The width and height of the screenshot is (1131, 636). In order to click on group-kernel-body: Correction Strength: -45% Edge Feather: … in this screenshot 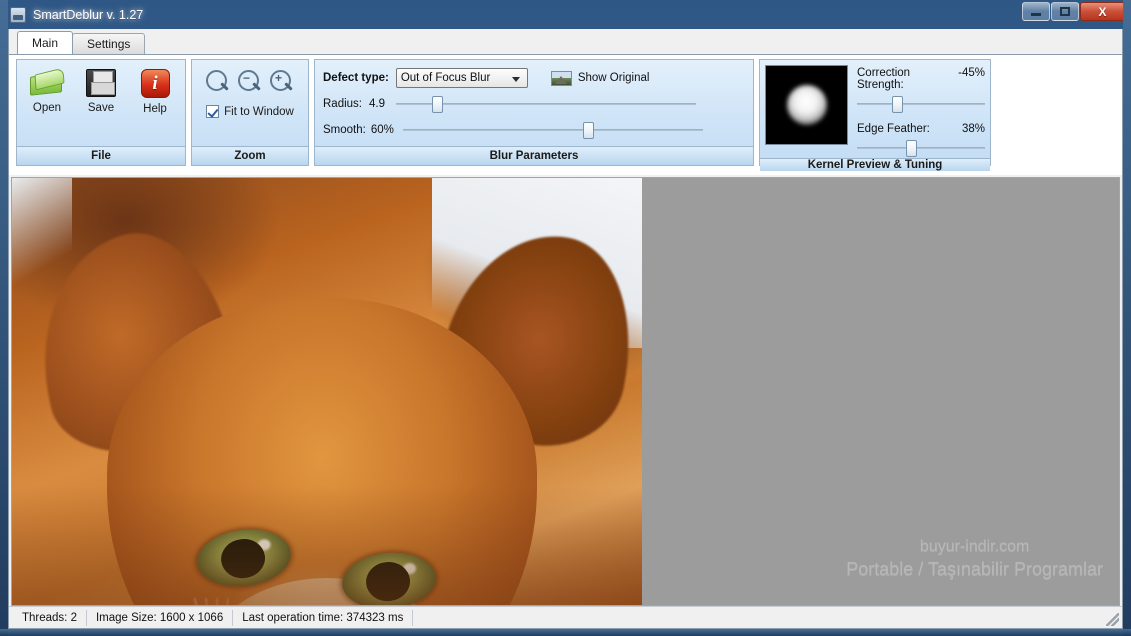, I will do `click(875, 109)`.